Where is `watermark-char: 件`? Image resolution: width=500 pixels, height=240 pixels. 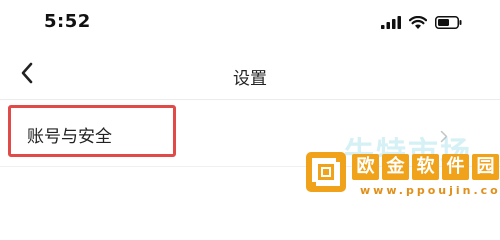
watermark-char: 件 is located at coordinates (455, 167).